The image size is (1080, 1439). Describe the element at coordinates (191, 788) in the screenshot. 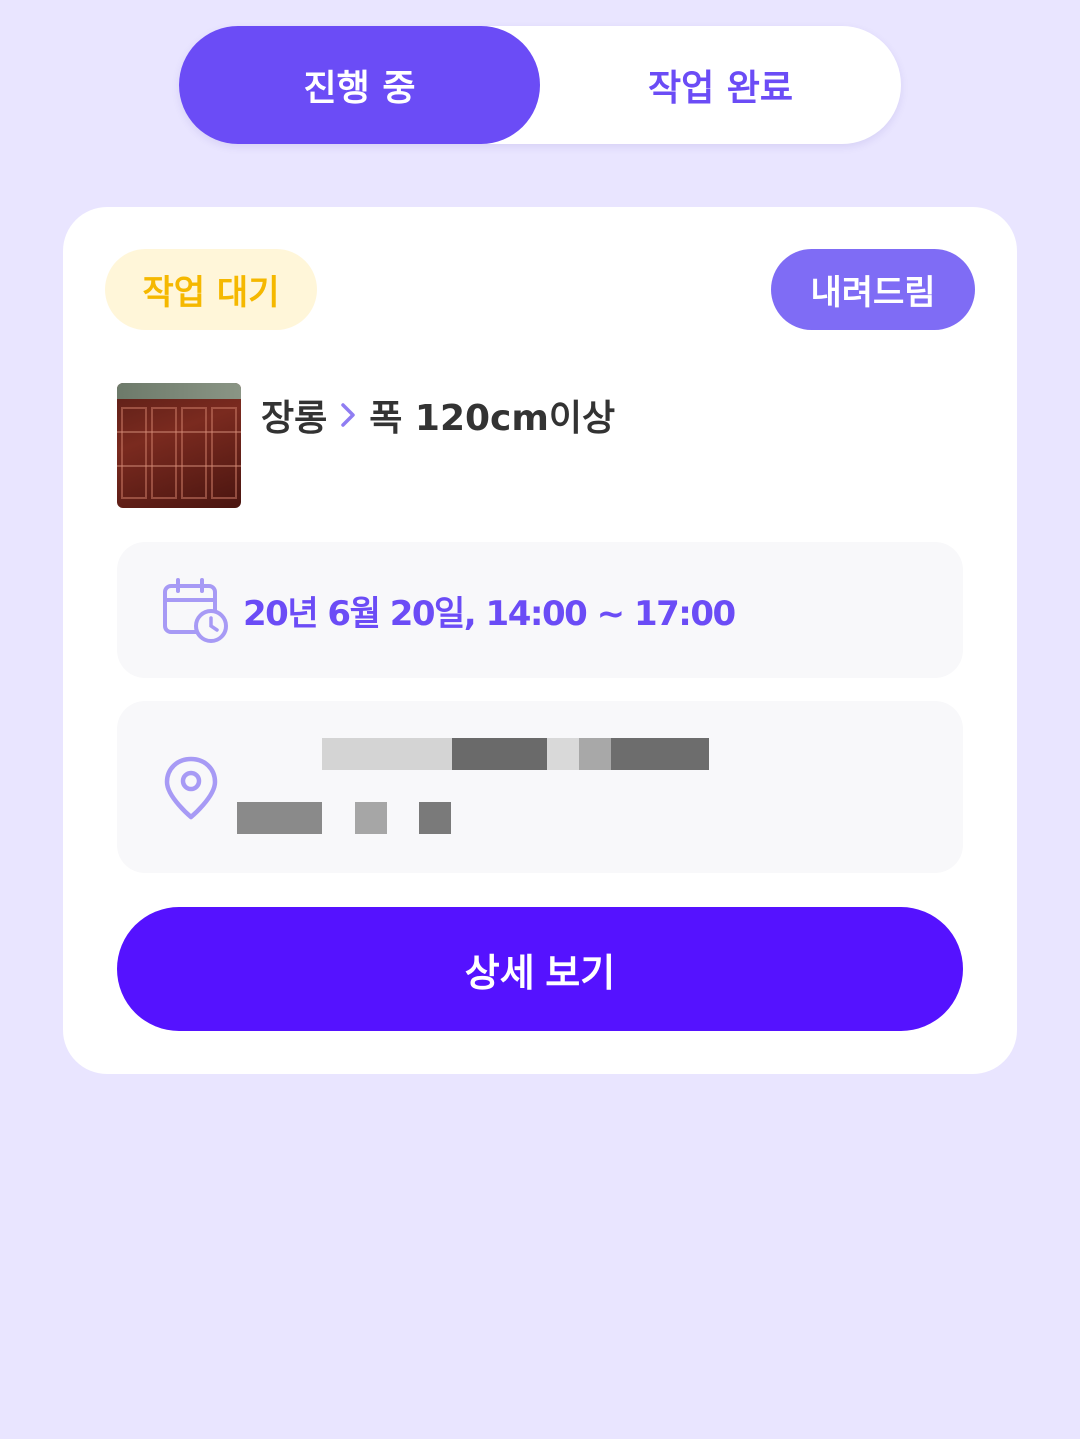

I see `location-pin-icon` at that location.